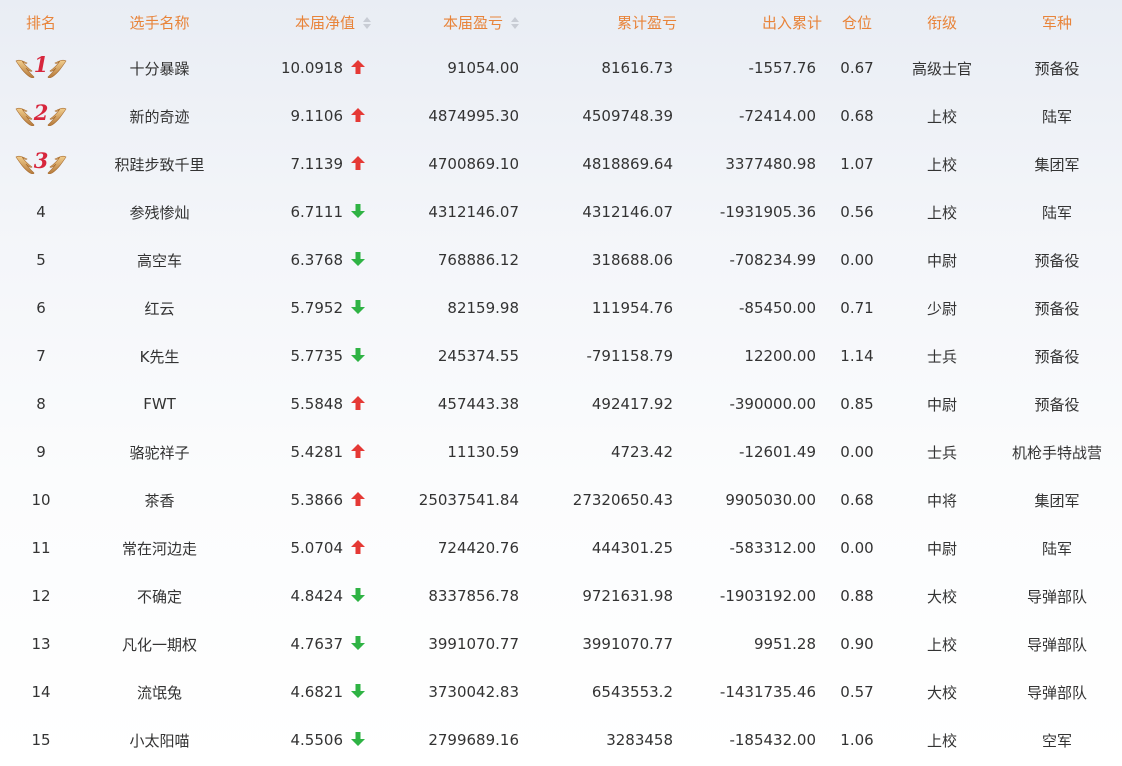 Image resolution: width=1122 pixels, height=766 pixels. I want to click on profit-cell: 768886.12, so click(478, 260).